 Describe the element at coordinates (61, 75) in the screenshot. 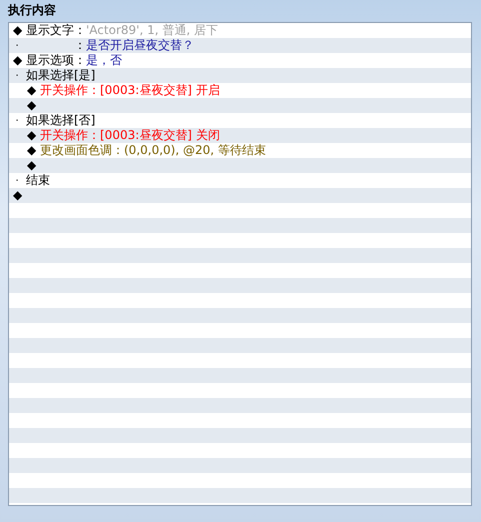

I see `command-label: 如果选择[是]` at that location.